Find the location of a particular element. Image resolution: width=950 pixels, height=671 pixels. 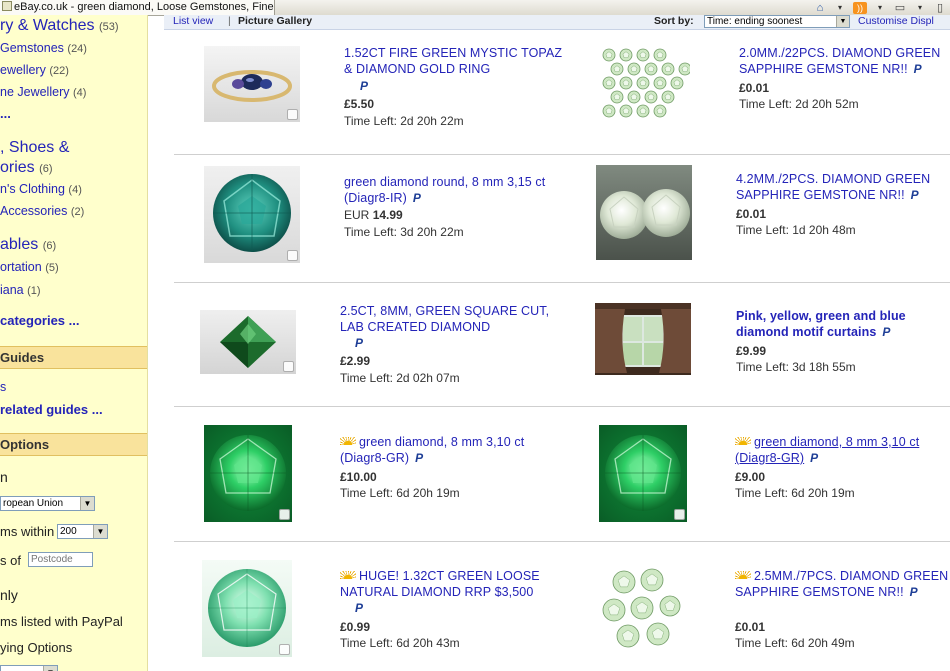

list-view-link: List view is located at coordinates (193, 21).